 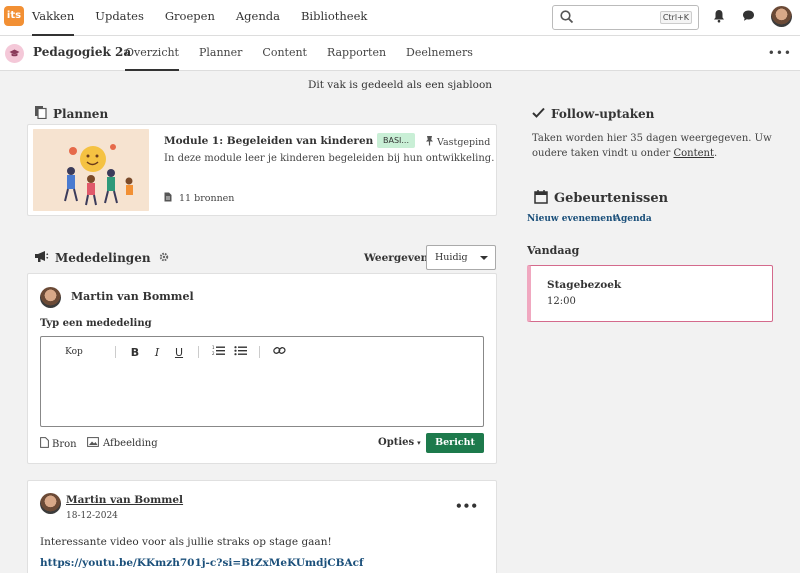 What do you see at coordinates (240, 352) in the screenshot?
I see `bullet-list-icon` at bounding box center [240, 352].